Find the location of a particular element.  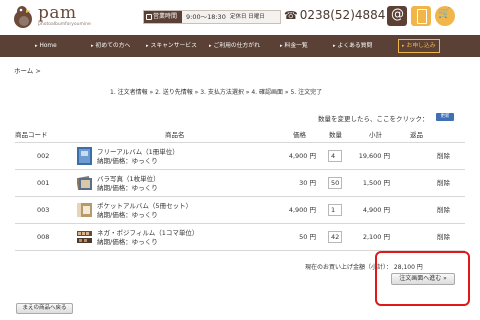

col-header-code: 商品コード is located at coordinates (31, 135).